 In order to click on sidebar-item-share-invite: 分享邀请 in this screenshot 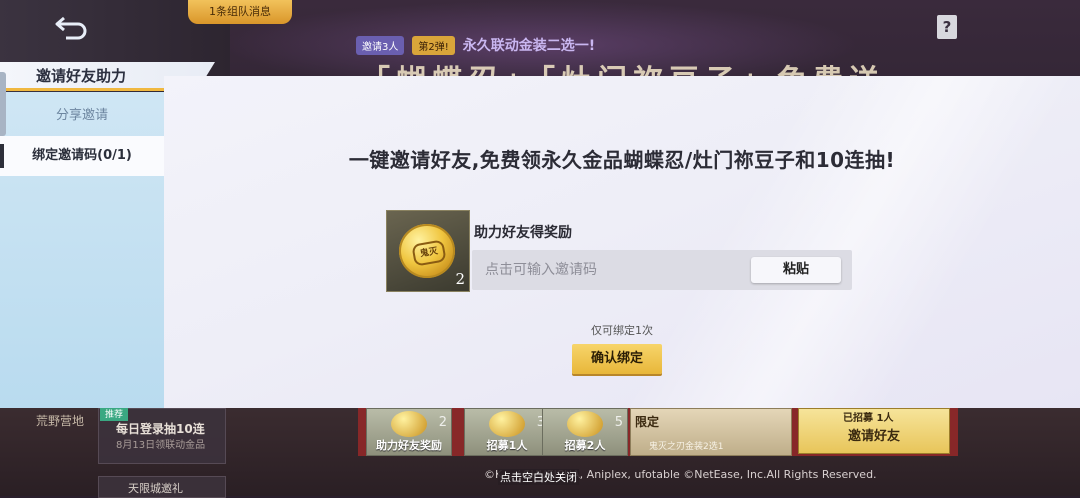, I will do `click(82, 116)`.